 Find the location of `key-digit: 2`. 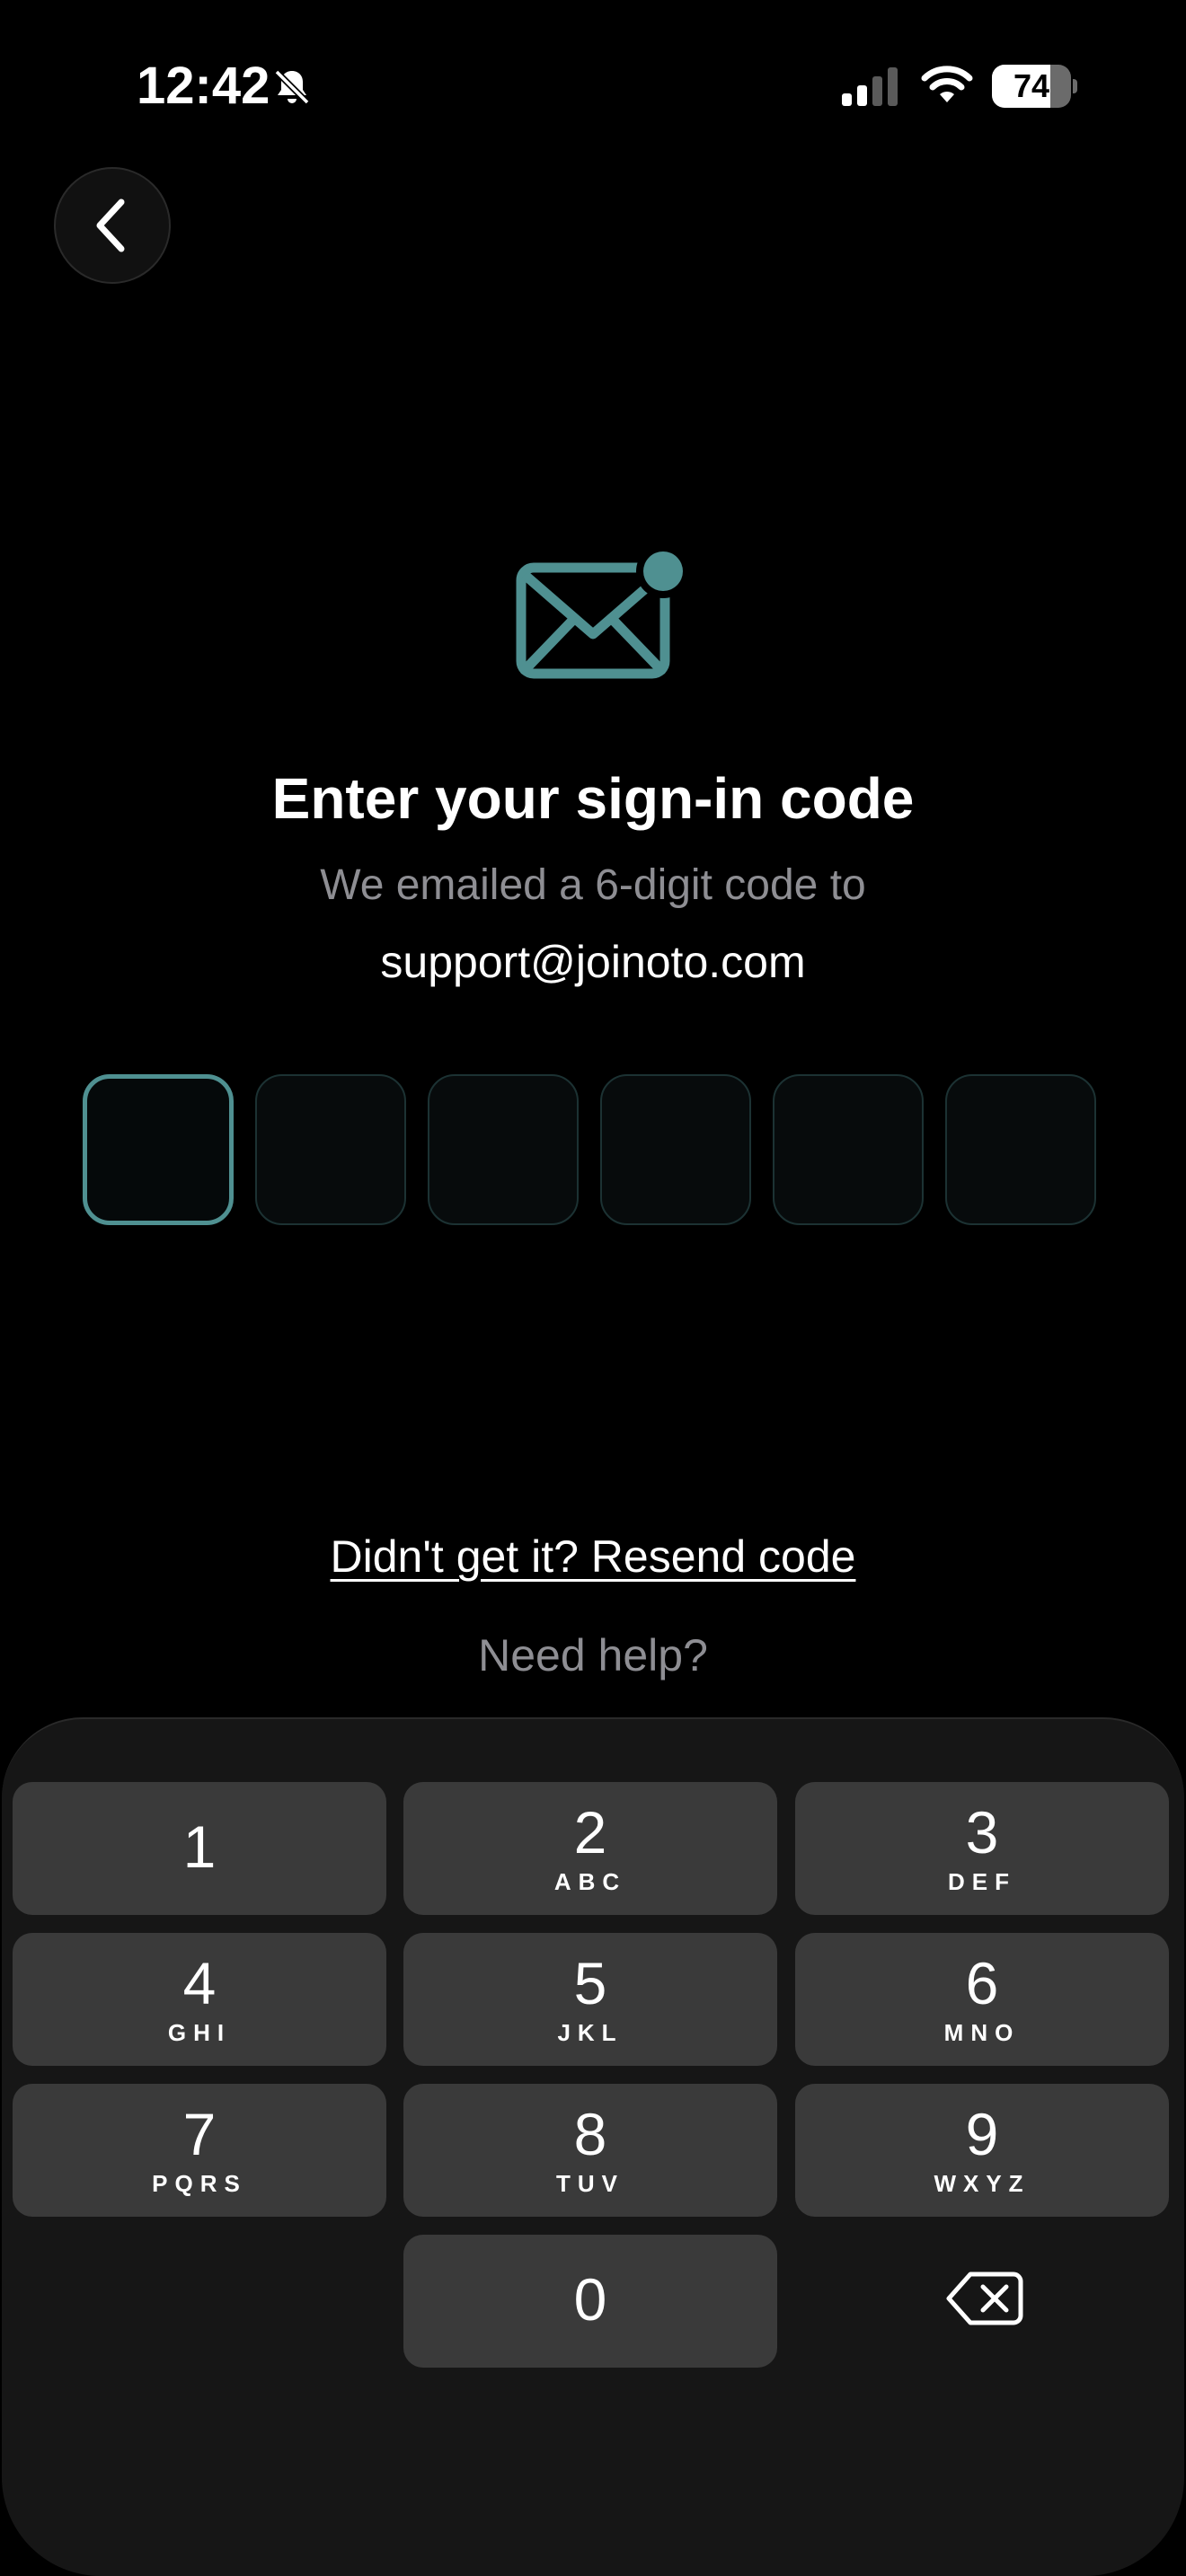

key-digit: 2 is located at coordinates (590, 1832).